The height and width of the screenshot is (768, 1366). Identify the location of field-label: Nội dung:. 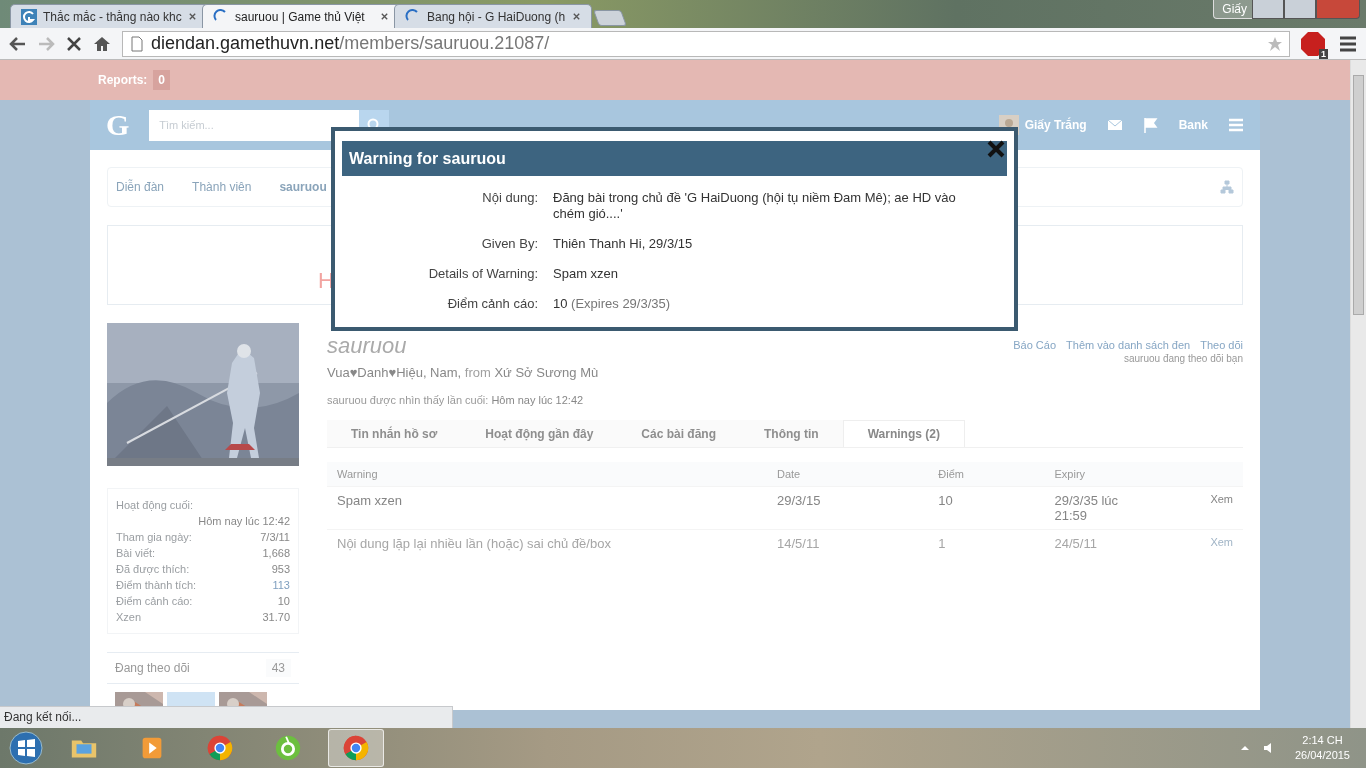
(509, 198).